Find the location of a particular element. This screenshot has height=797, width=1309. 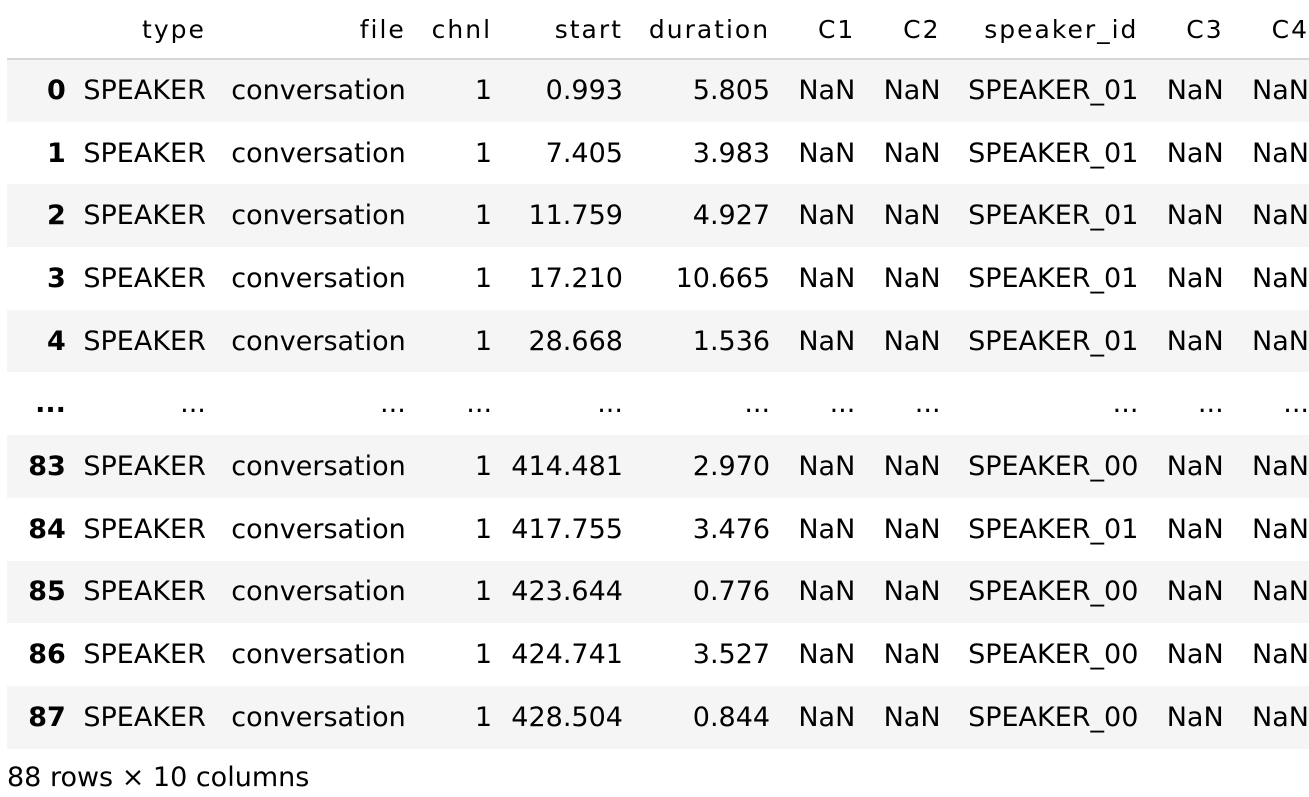

cell-start: 0.993 is located at coordinates (584, 91).